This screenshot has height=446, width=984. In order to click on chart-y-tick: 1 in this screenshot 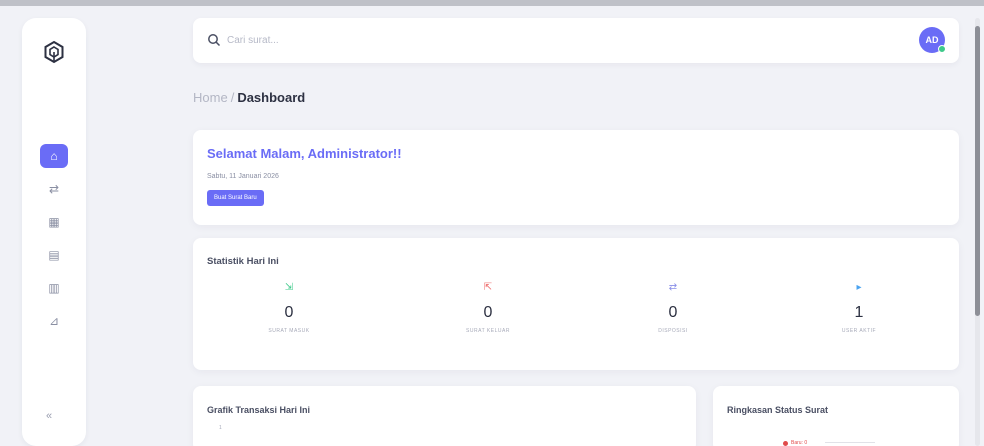, I will do `click(220, 428)`.